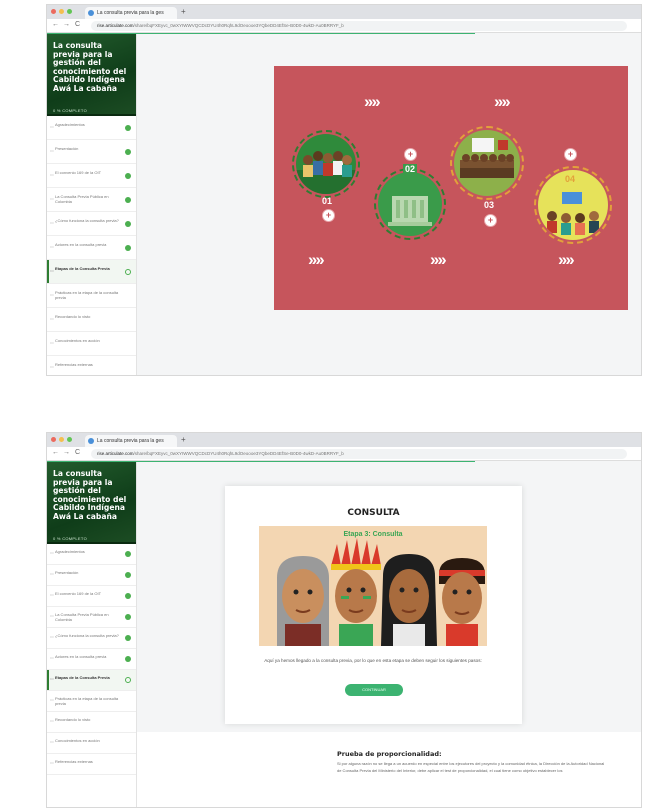  What do you see at coordinates (410, 154) in the screenshot?
I see `stage-2-expand-button: +` at bounding box center [410, 154].